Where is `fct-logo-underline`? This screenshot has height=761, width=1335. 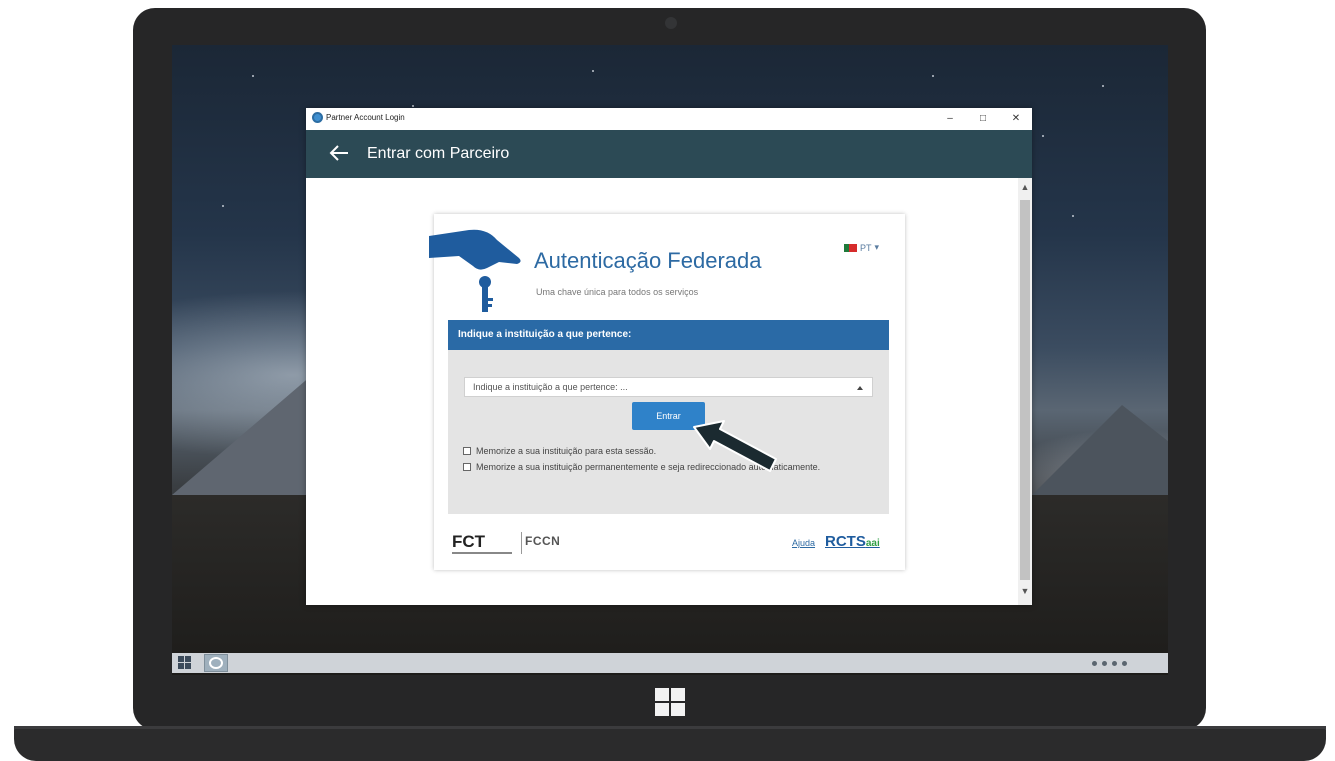
fct-logo-underline is located at coordinates (482, 553).